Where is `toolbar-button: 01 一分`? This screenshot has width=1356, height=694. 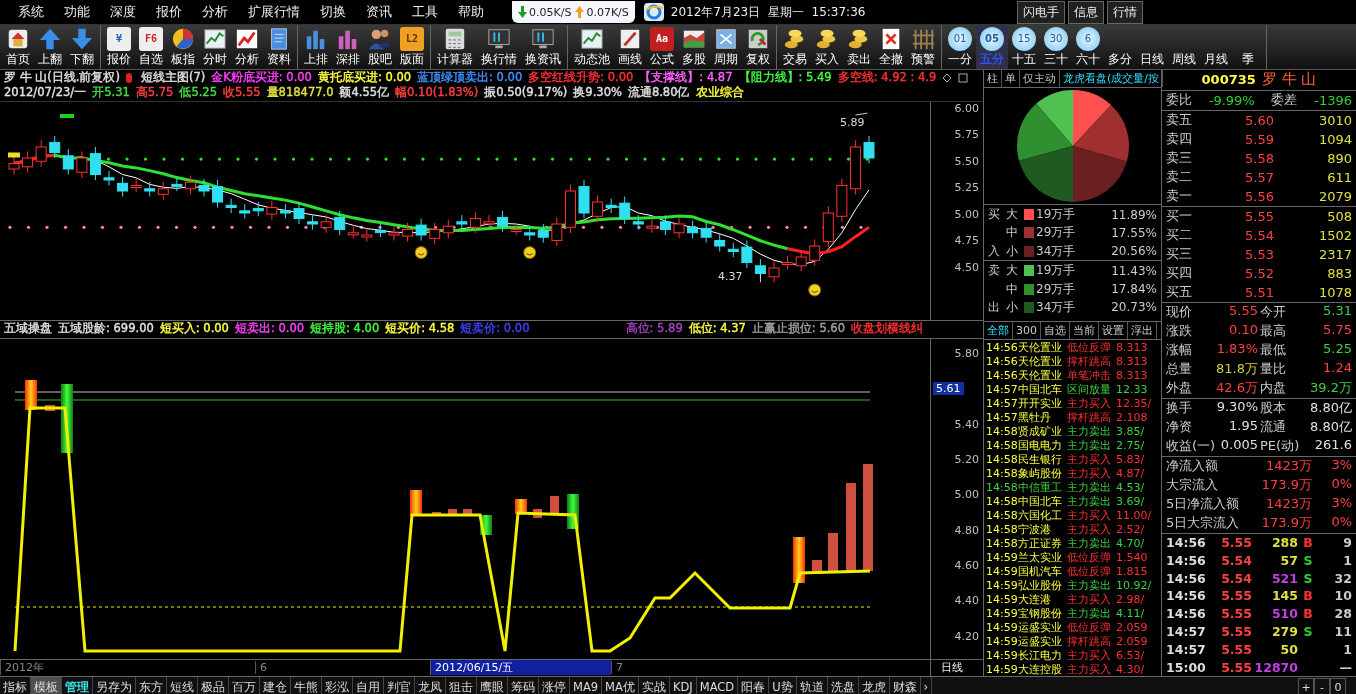 toolbar-button: 01 一分 is located at coordinates (960, 47).